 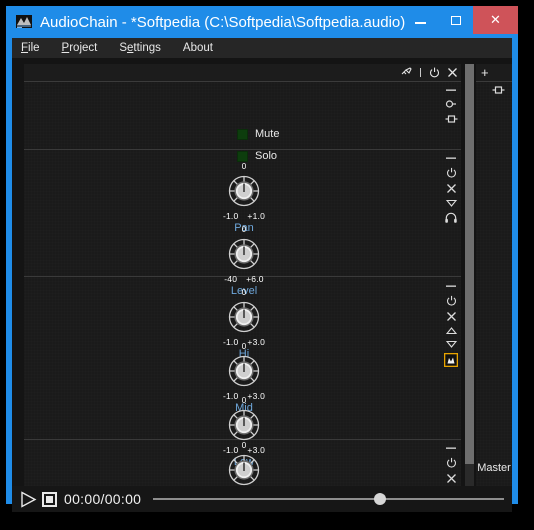 I want to click on rack-scrollbar, so click(x=469, y=276).